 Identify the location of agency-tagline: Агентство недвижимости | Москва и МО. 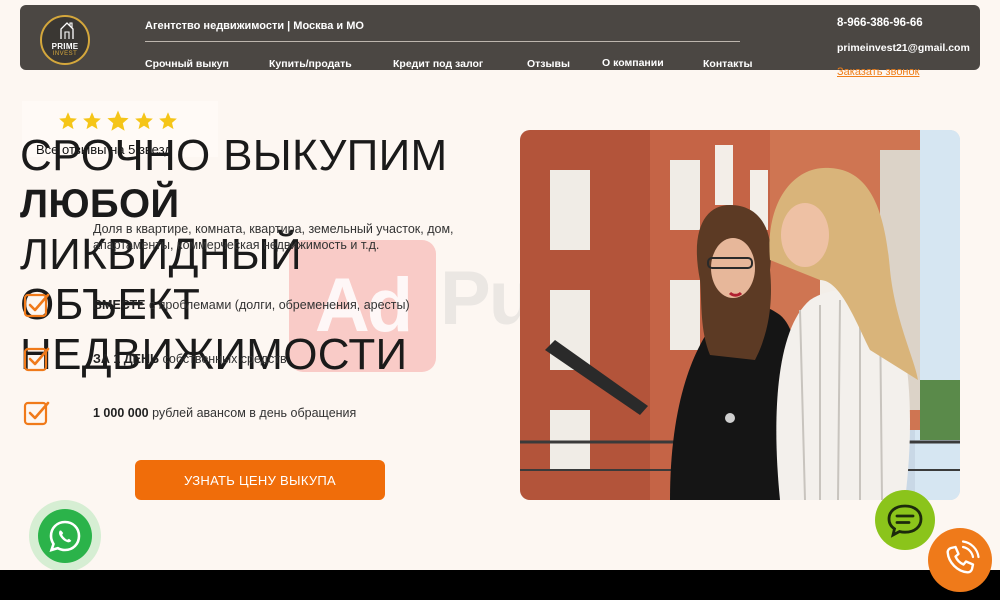
(254, 26).